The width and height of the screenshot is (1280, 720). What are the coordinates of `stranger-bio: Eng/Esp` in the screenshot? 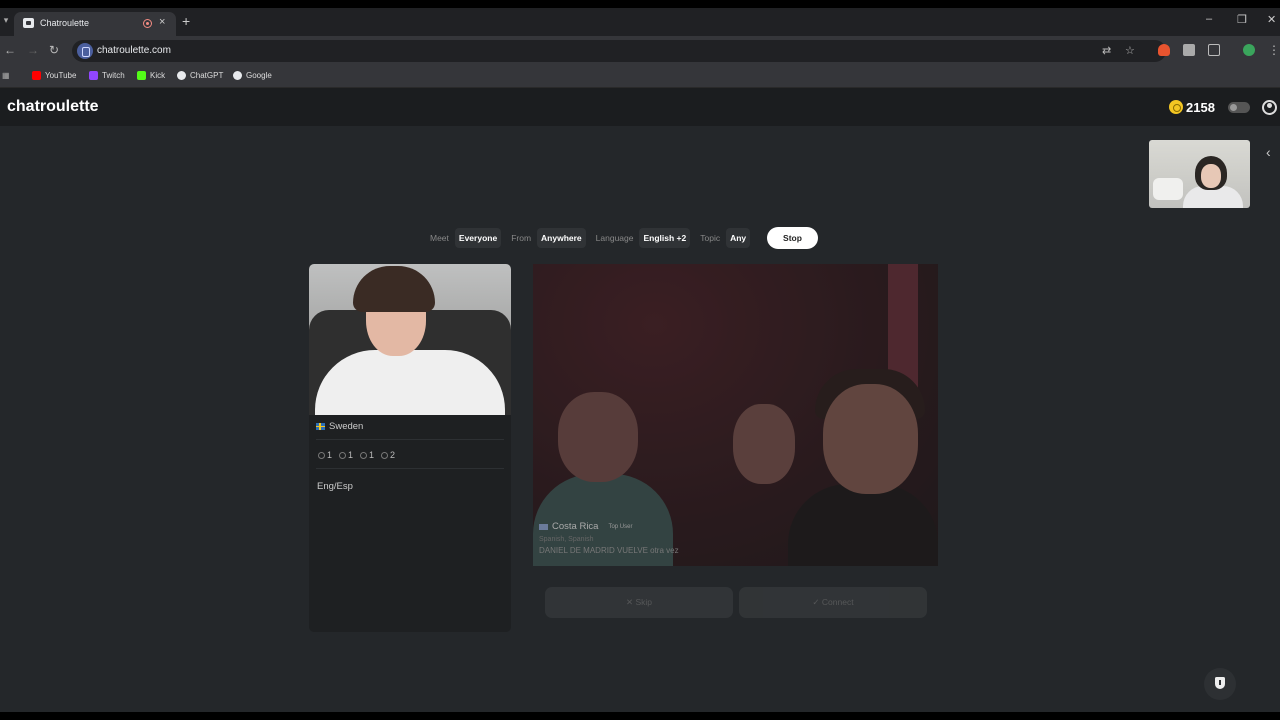 It's located at (335, 486).